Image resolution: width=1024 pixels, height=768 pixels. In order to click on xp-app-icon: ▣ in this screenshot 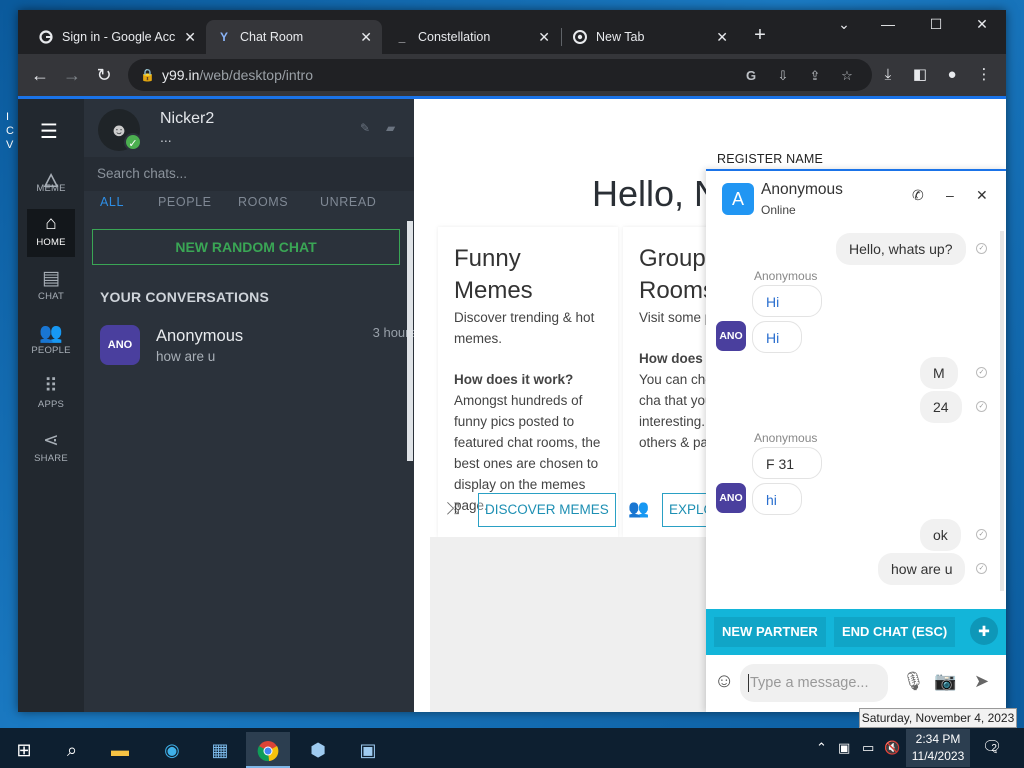, I will do `click(368, 750)`.